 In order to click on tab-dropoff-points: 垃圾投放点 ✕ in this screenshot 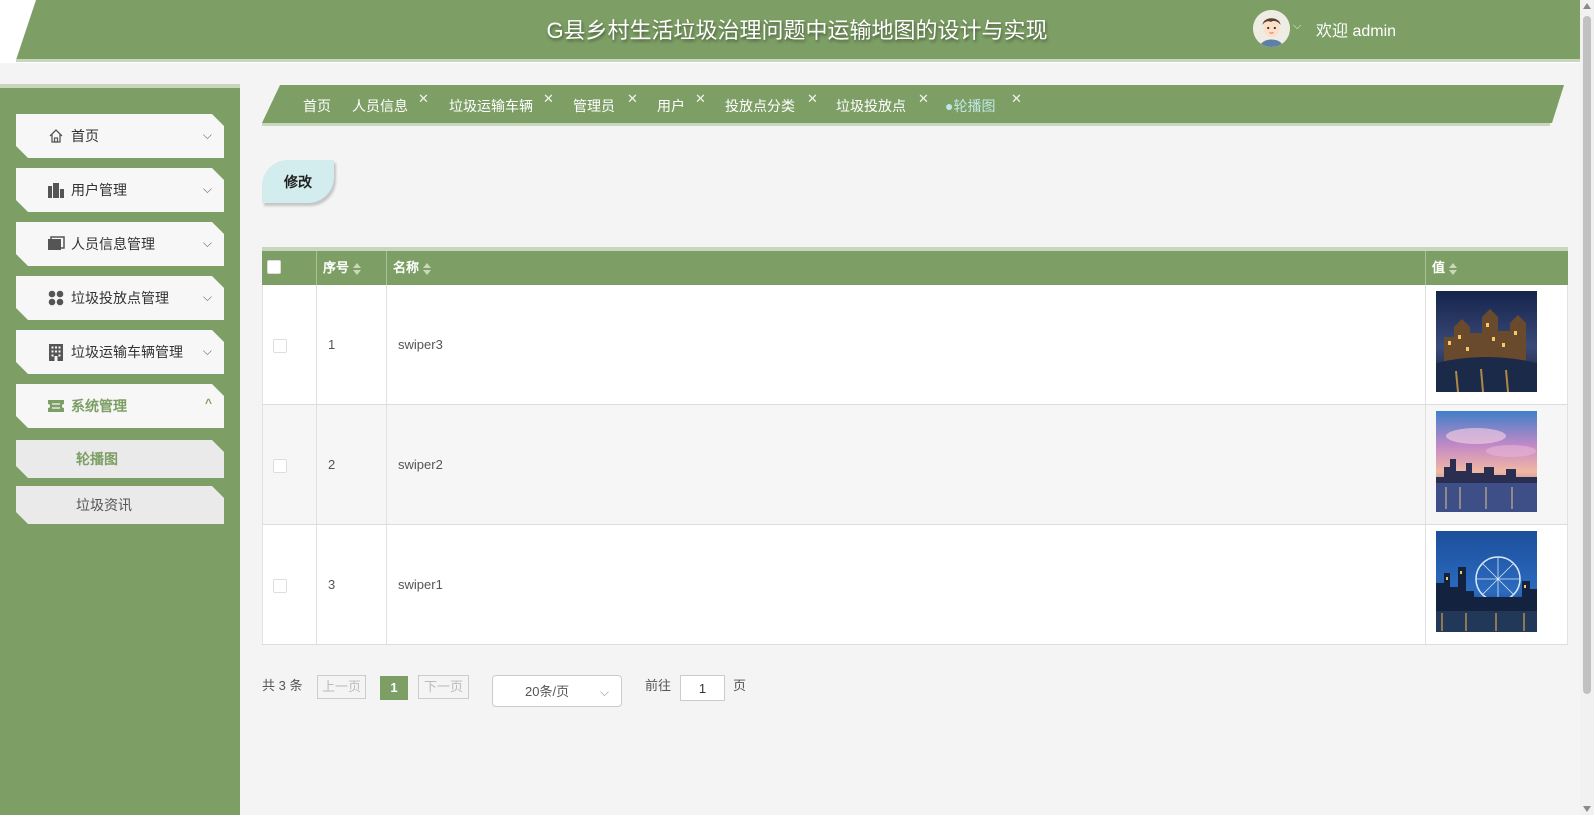, I will do `click(882, 103)`.